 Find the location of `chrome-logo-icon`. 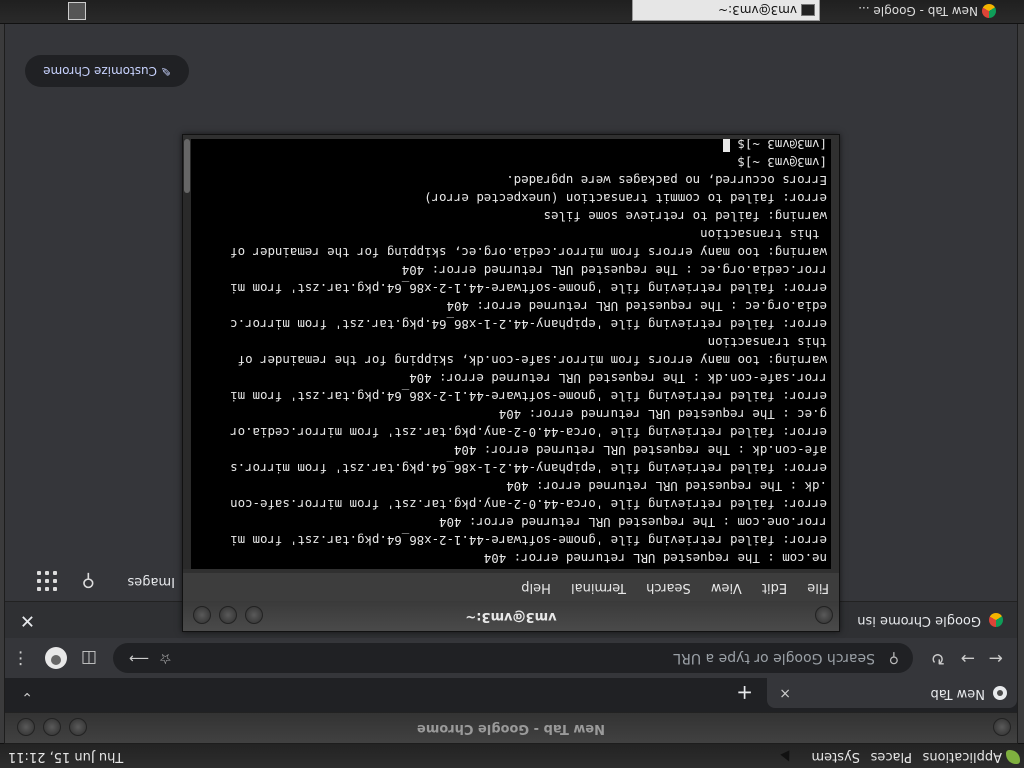

chrome-logo-icon is located at coordinates (996, 620).